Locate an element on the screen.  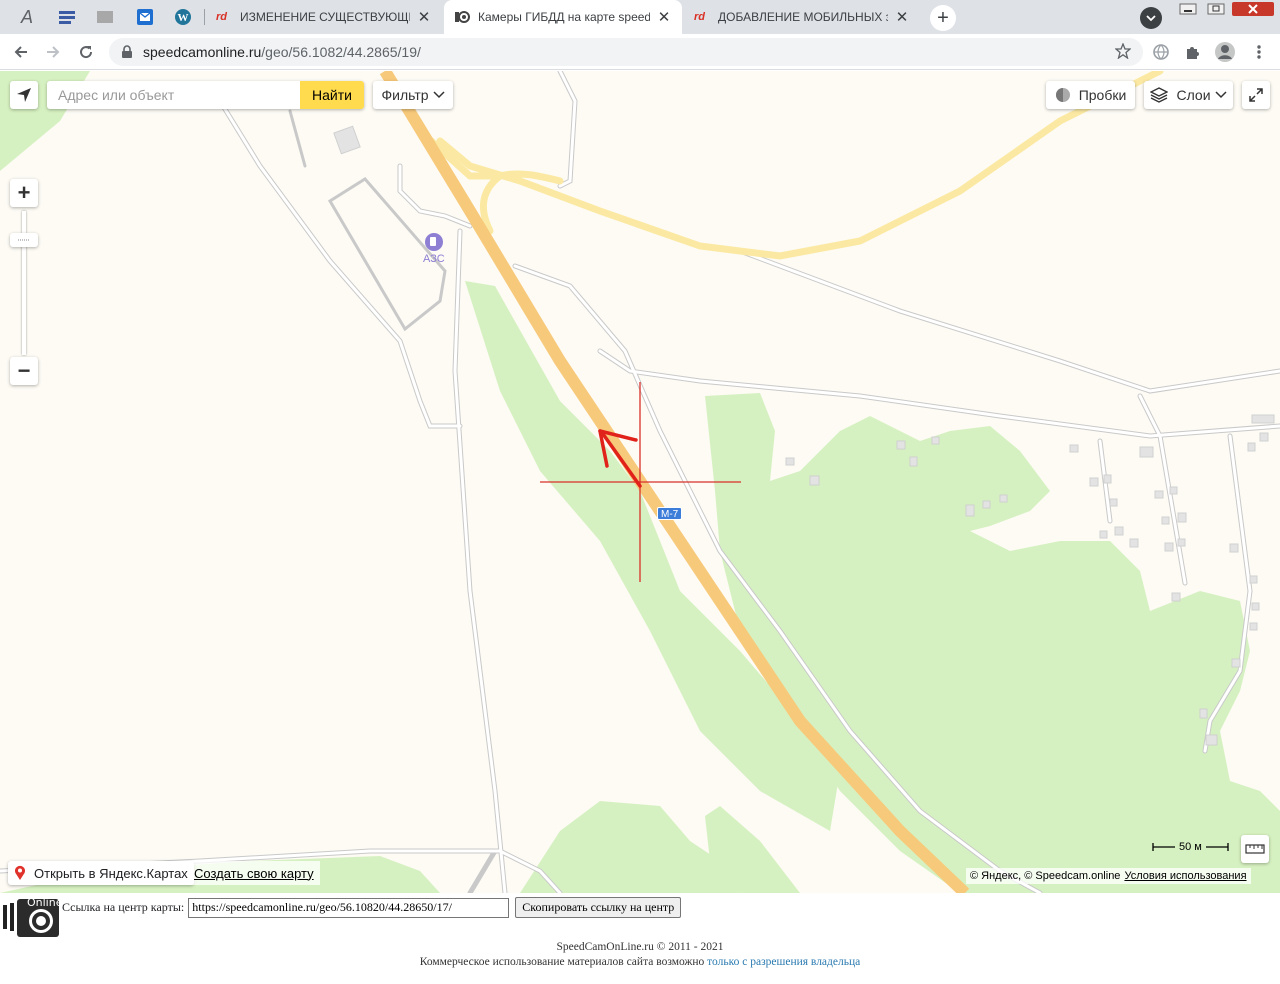
layers-icon is located at coordinates (1159, 95).